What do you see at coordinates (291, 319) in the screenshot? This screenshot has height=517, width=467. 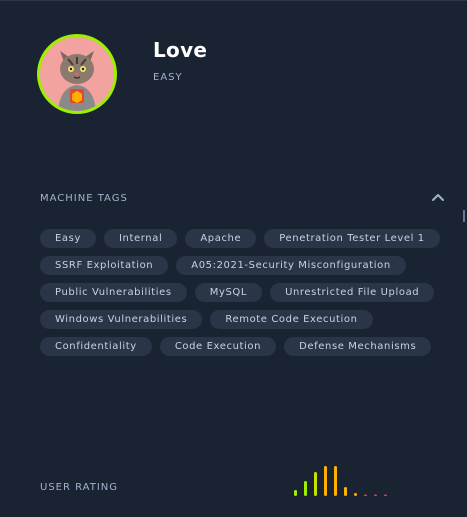 I see `tag: Remote Code Execution` at bounding box center [291, 319].